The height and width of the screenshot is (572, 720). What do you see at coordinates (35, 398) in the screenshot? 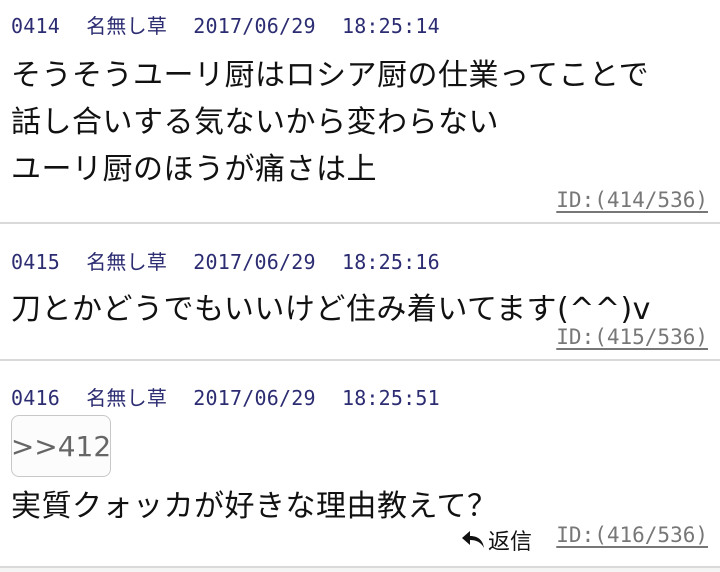
I see `post-number: 0416` at bounding box center [35, 398].